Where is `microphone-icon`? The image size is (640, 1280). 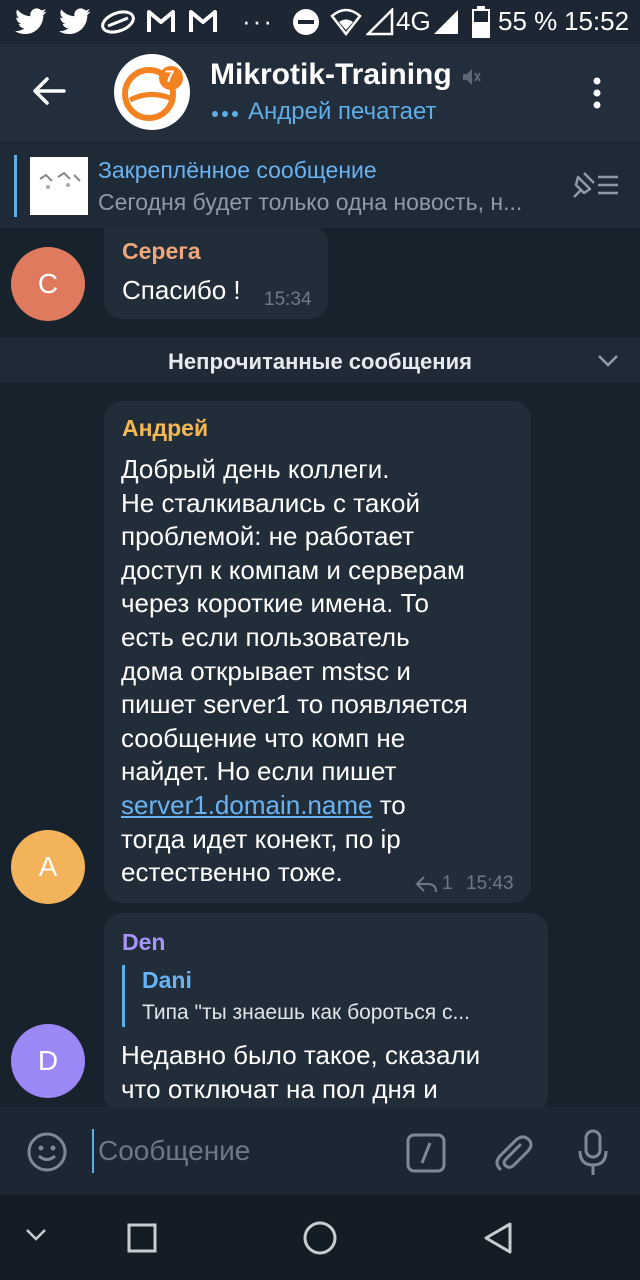 microphone-icon is located at coordinates (593, 1153).